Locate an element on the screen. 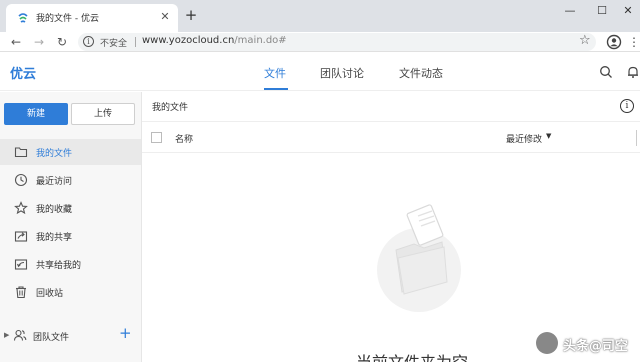 The height and width of the screenshot is (362, 640). tab-close-icon: ✕ is located at coordinates (165, 17).